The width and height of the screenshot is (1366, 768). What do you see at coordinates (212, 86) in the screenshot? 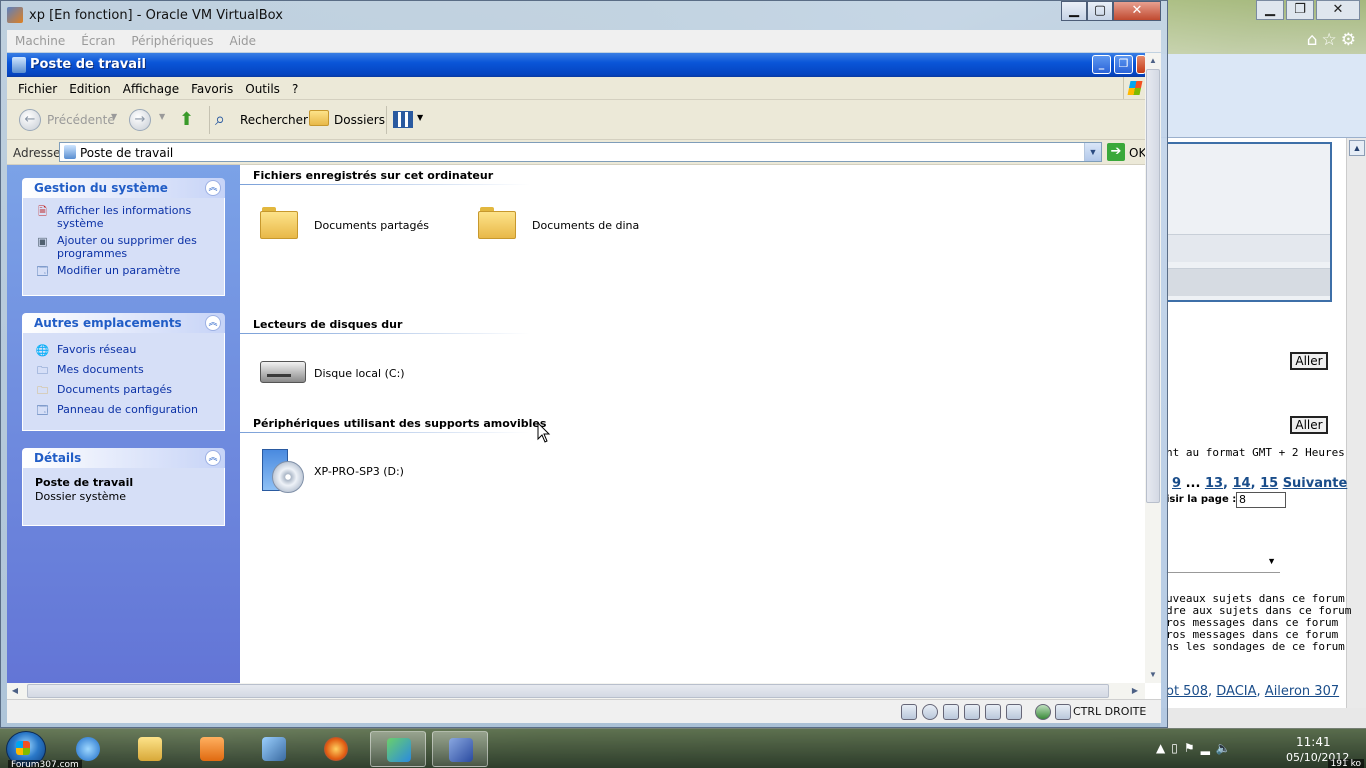
I see `menu-favorites: Favoris` at bounding box center [212, 86].